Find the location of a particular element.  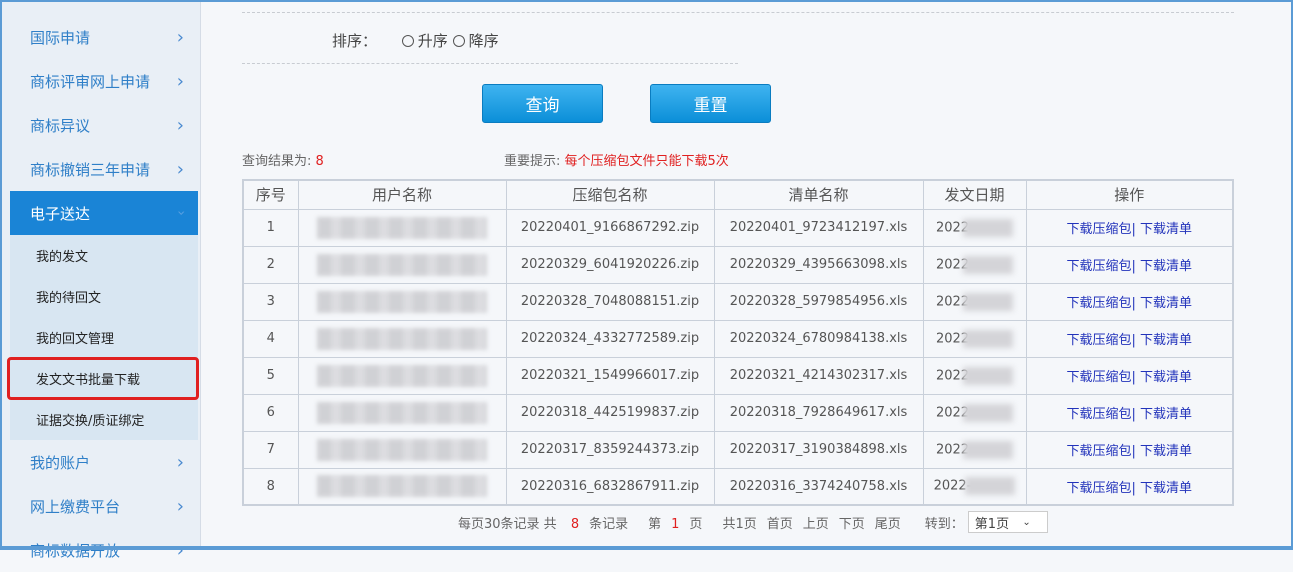

sidebar-item: 商标评审网上申请 › is located at coordinates (104, 81).